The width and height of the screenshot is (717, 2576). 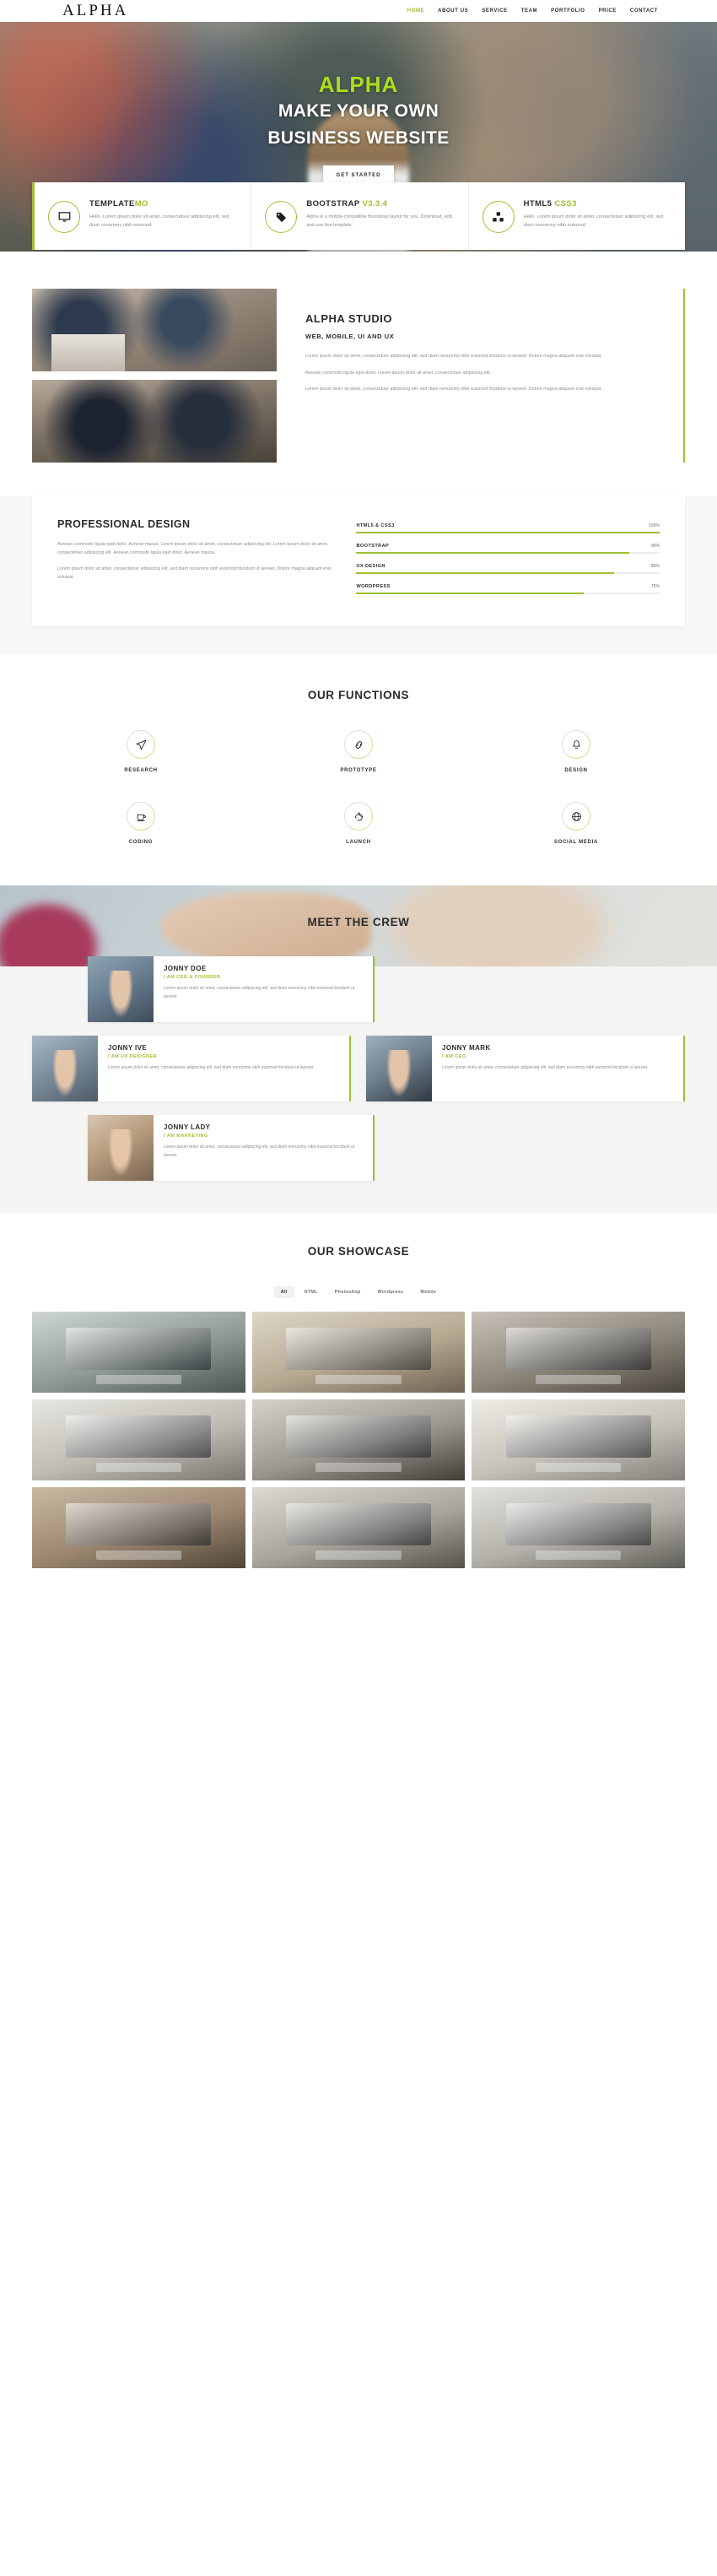 I want to click on nav-item-home: HOME, so click(x=415, y=11).